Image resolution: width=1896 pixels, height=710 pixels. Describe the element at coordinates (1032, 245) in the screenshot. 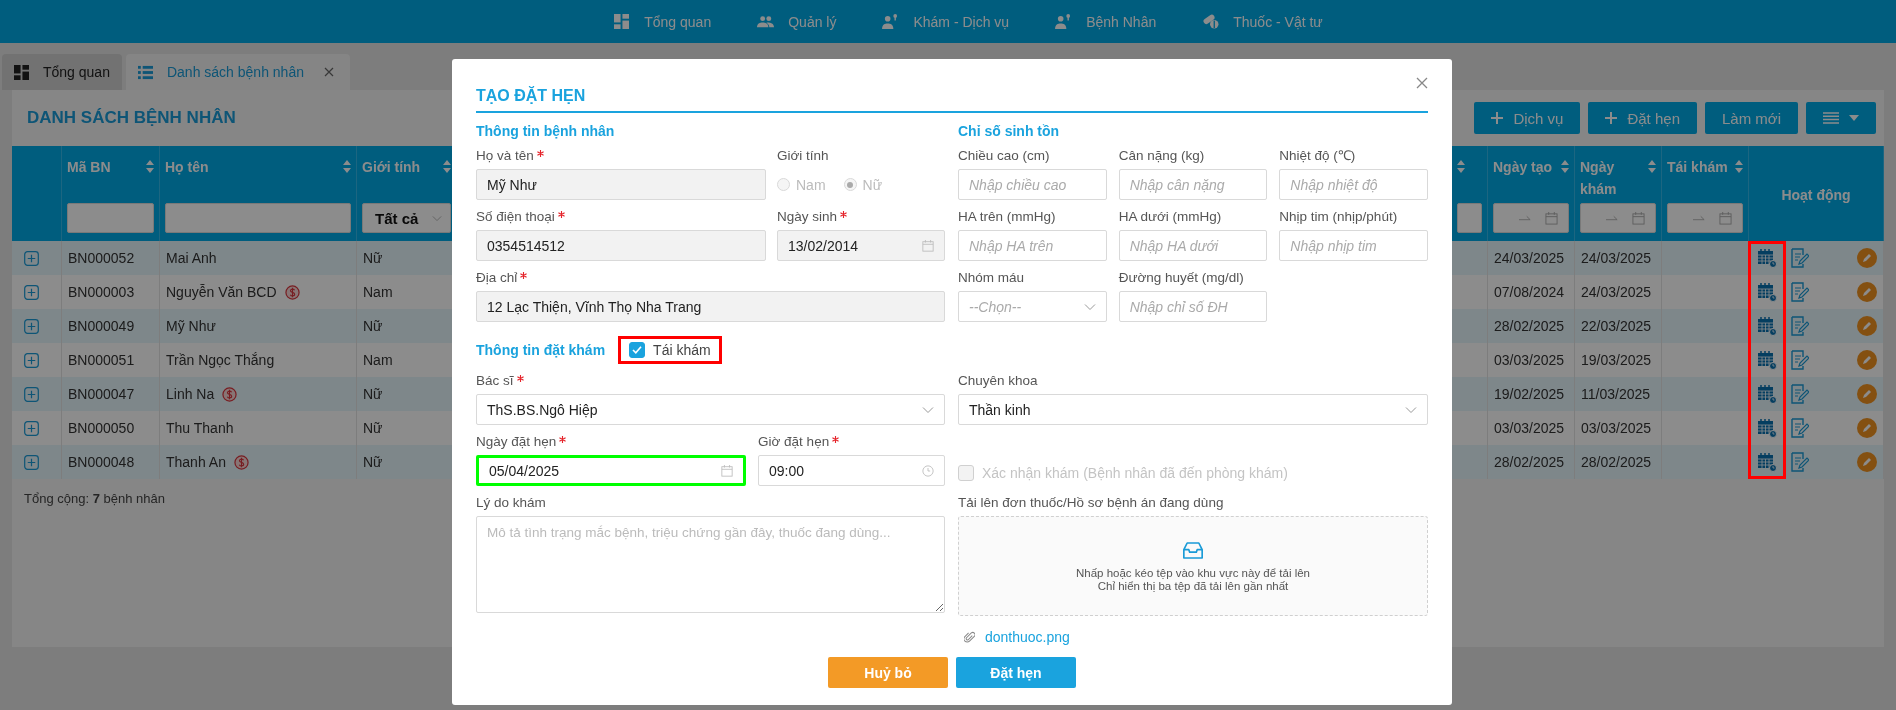

I see `input-field: Nhập HA trên` at that location.